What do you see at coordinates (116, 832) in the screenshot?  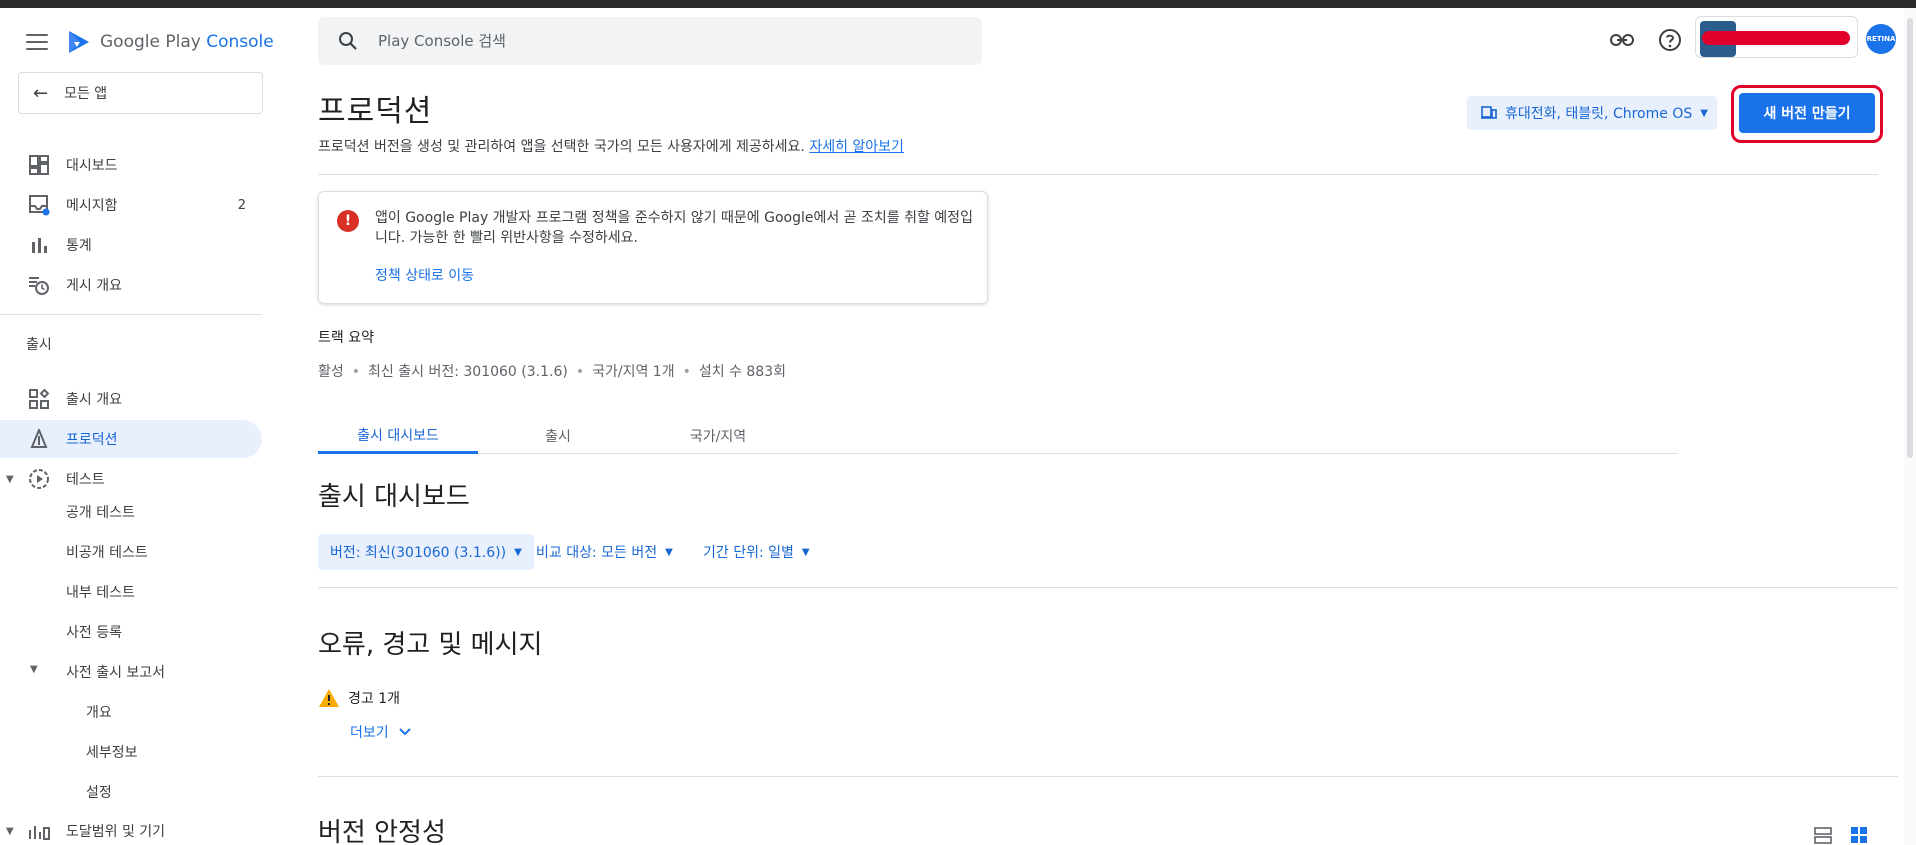 I see `sidebar-item-label: 도달범위 및 기기` at bounding box center [116, 832].